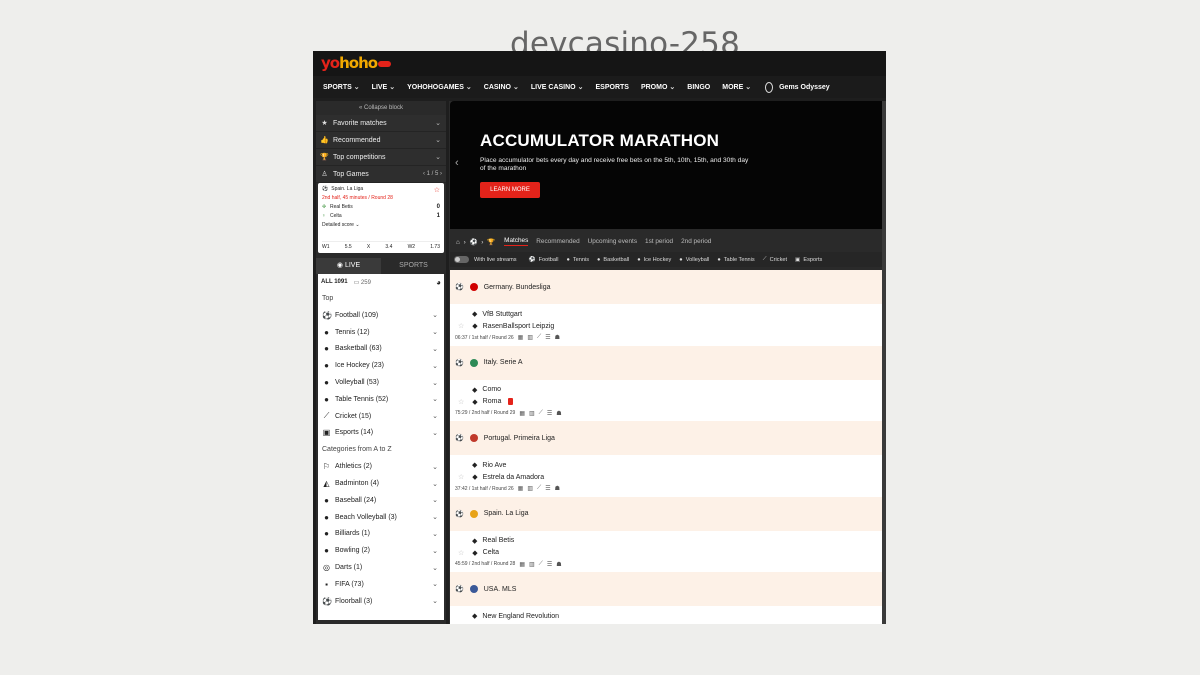 Image resolution: width=1200 pixels, height=675 pixels. What do you see at coordinates (457, 163) in the screenshot?
I see `chevron-left-icon: ‹` at bounding box center [457, 163].